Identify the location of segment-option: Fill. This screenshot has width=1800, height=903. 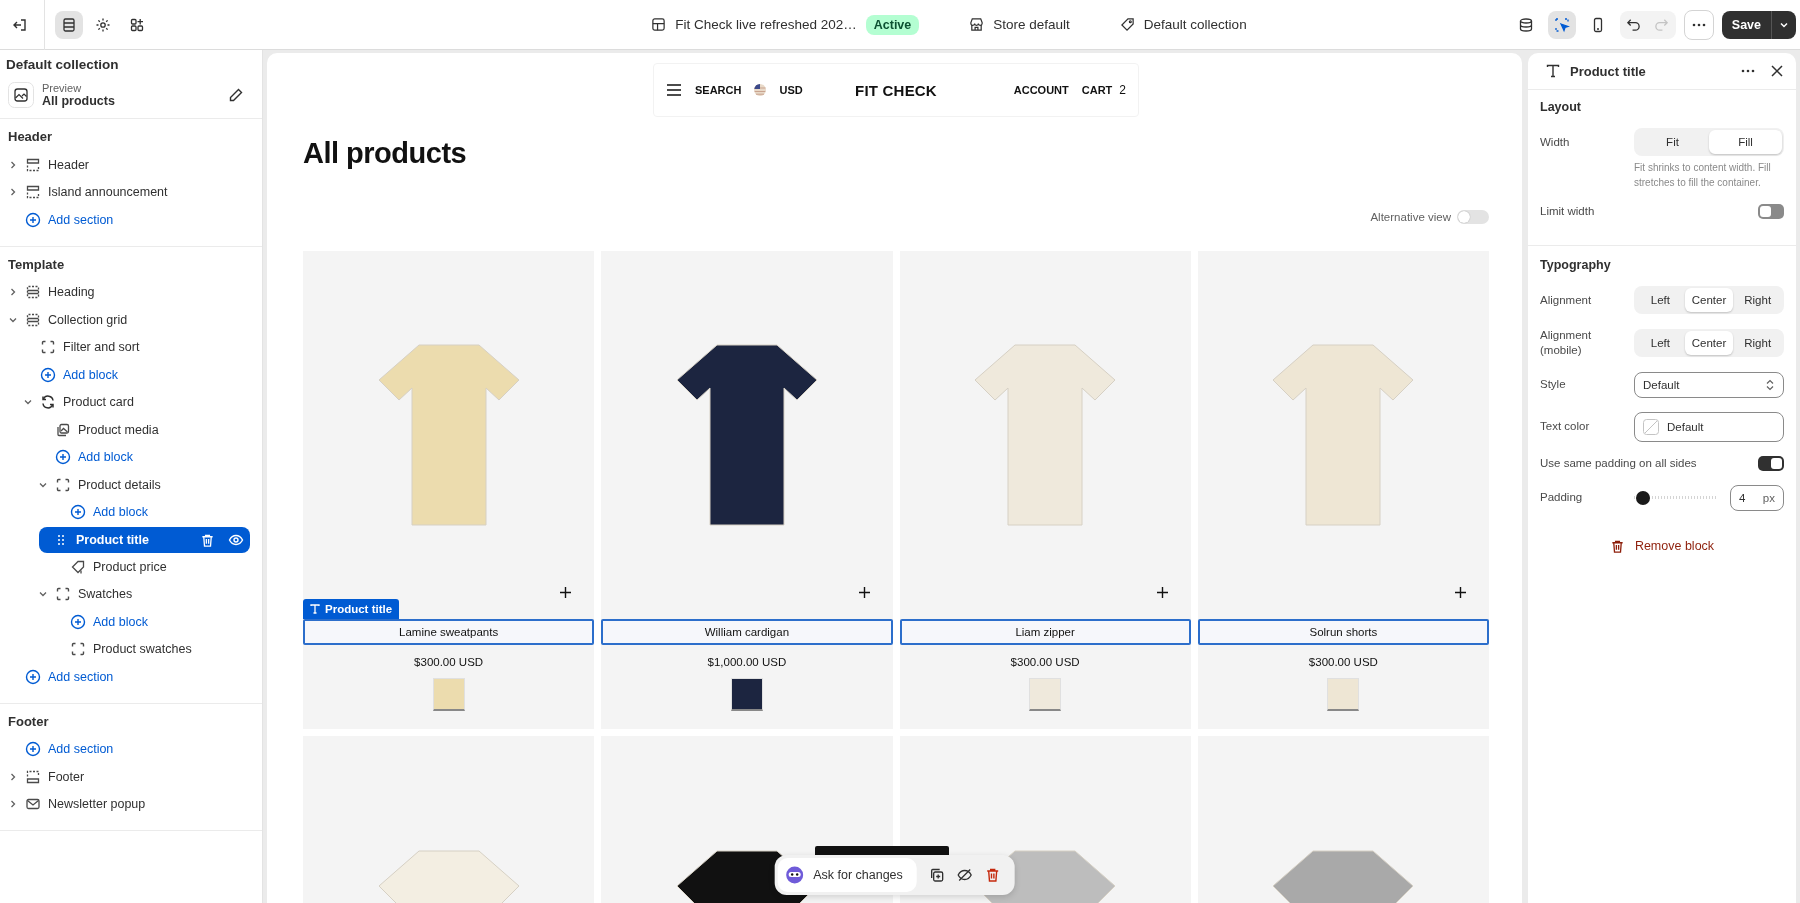
(1745, 142).